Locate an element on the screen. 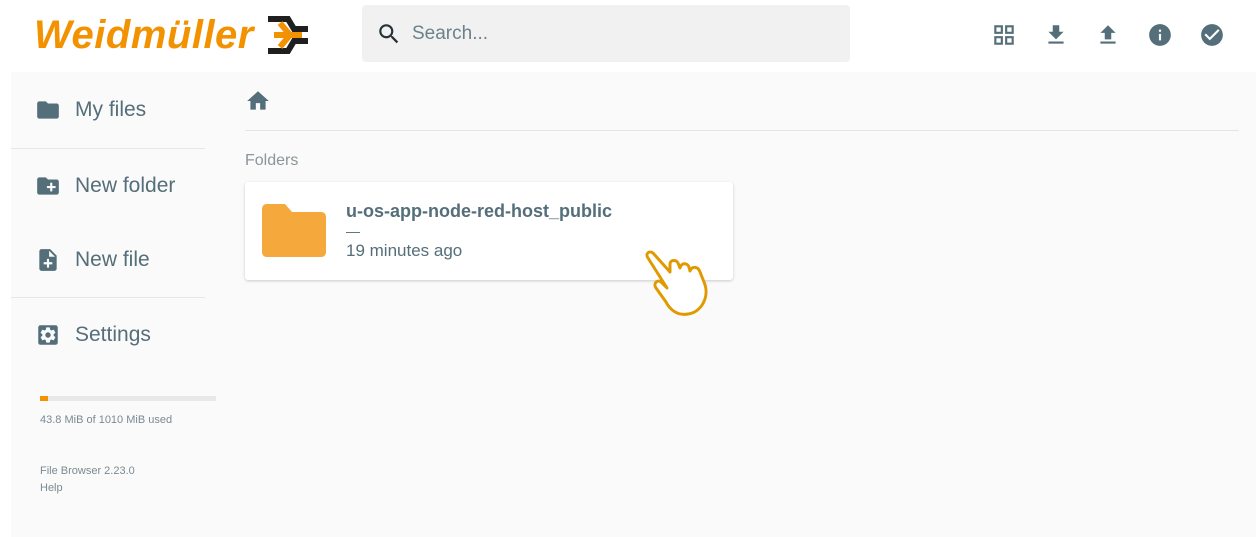  section-title: Folders is located at coordinates (272, 160).